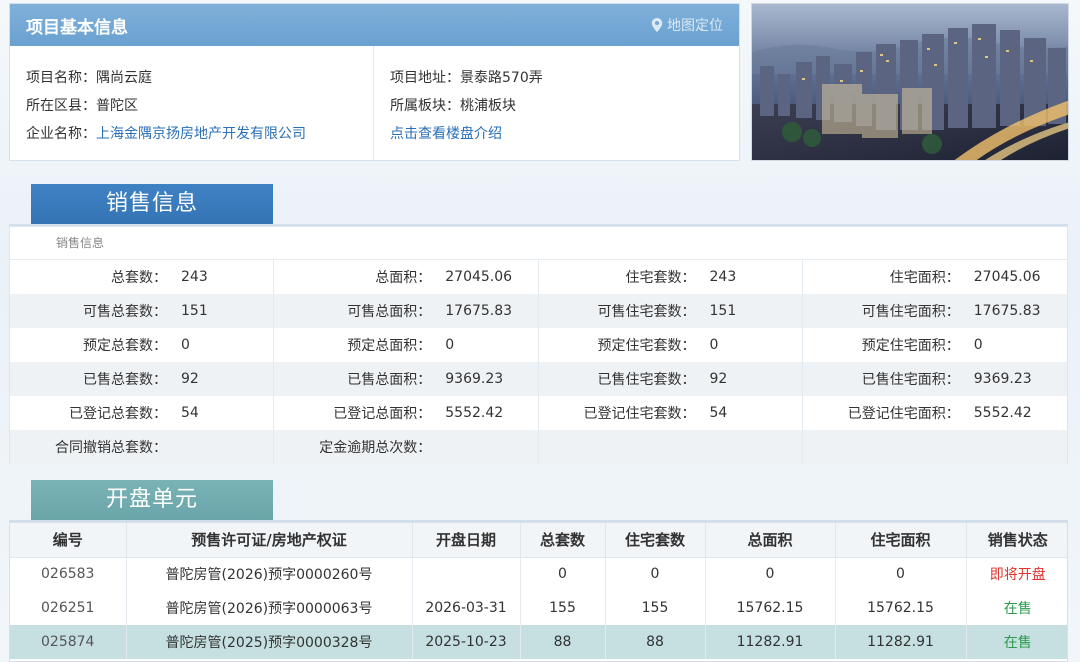 The image size is (1080, 662). What do you see at coordinates (1017, 609) in the screenshot?
I see `sale-status-badge: 在售` at bounding box center [1017, 609].